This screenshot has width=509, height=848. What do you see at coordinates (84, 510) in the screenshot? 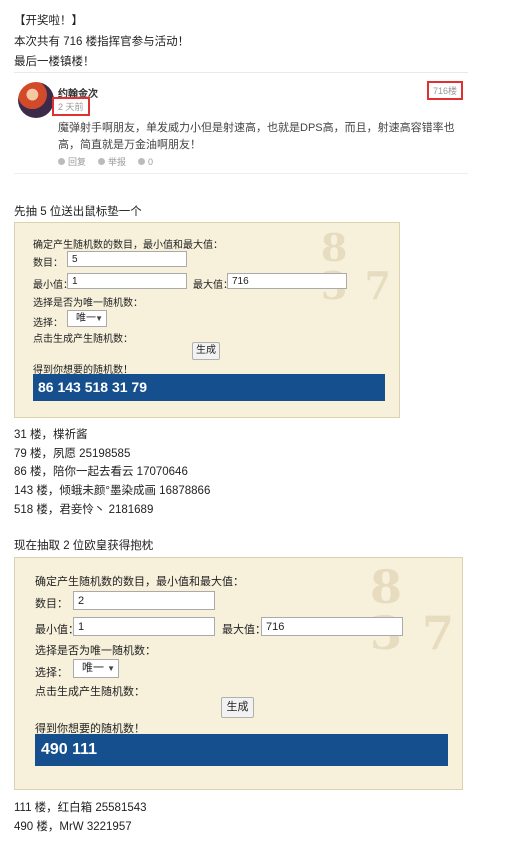
I see `winner-line: 518 楼，君妾怜丶 2181689` at bounding box center [84, 510].